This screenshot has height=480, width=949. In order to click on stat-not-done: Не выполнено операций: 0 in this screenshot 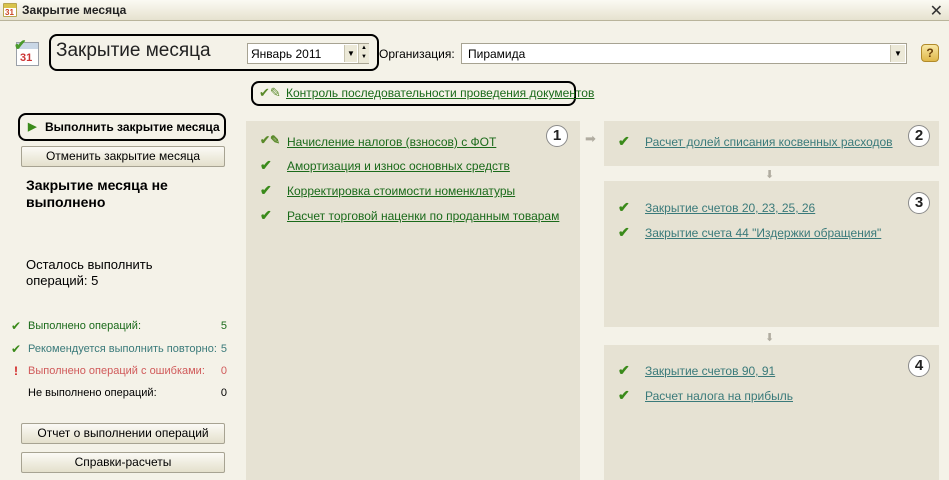, I will do `click(127, 393)`.